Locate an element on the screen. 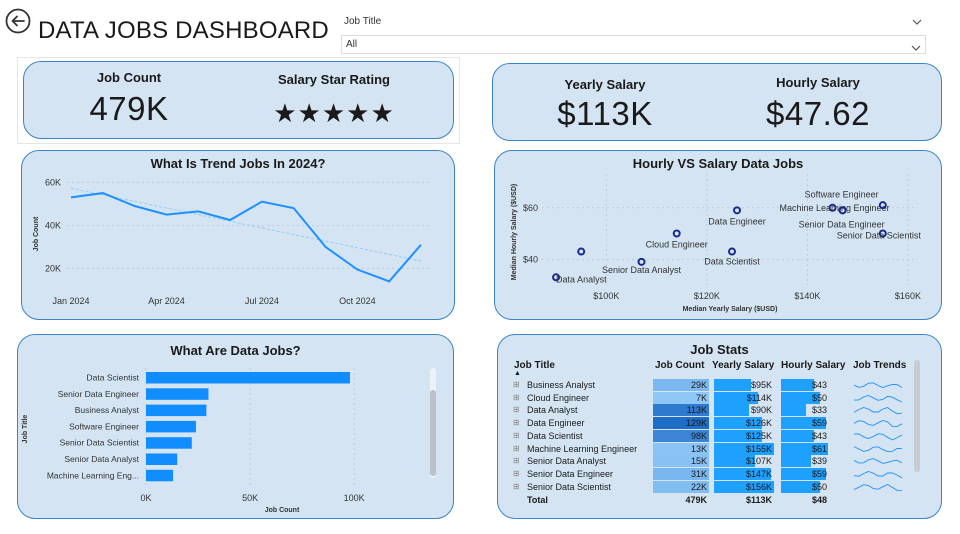 The image size is (960, 534). slicer-value: All is located at coordinates (352, 44).